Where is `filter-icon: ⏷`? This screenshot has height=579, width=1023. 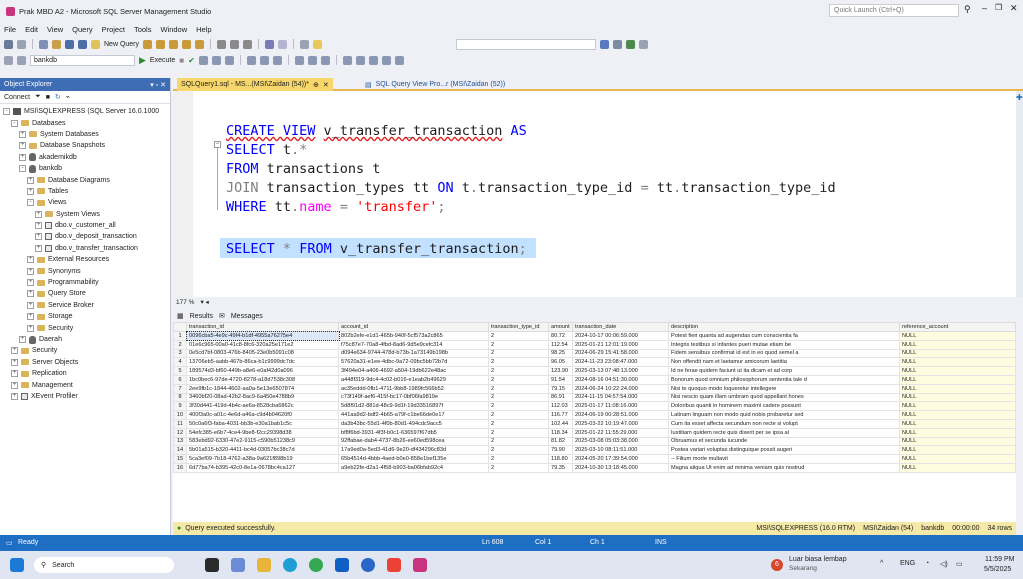 filter-icon: ⏷ is located at coordinates (38, 97).